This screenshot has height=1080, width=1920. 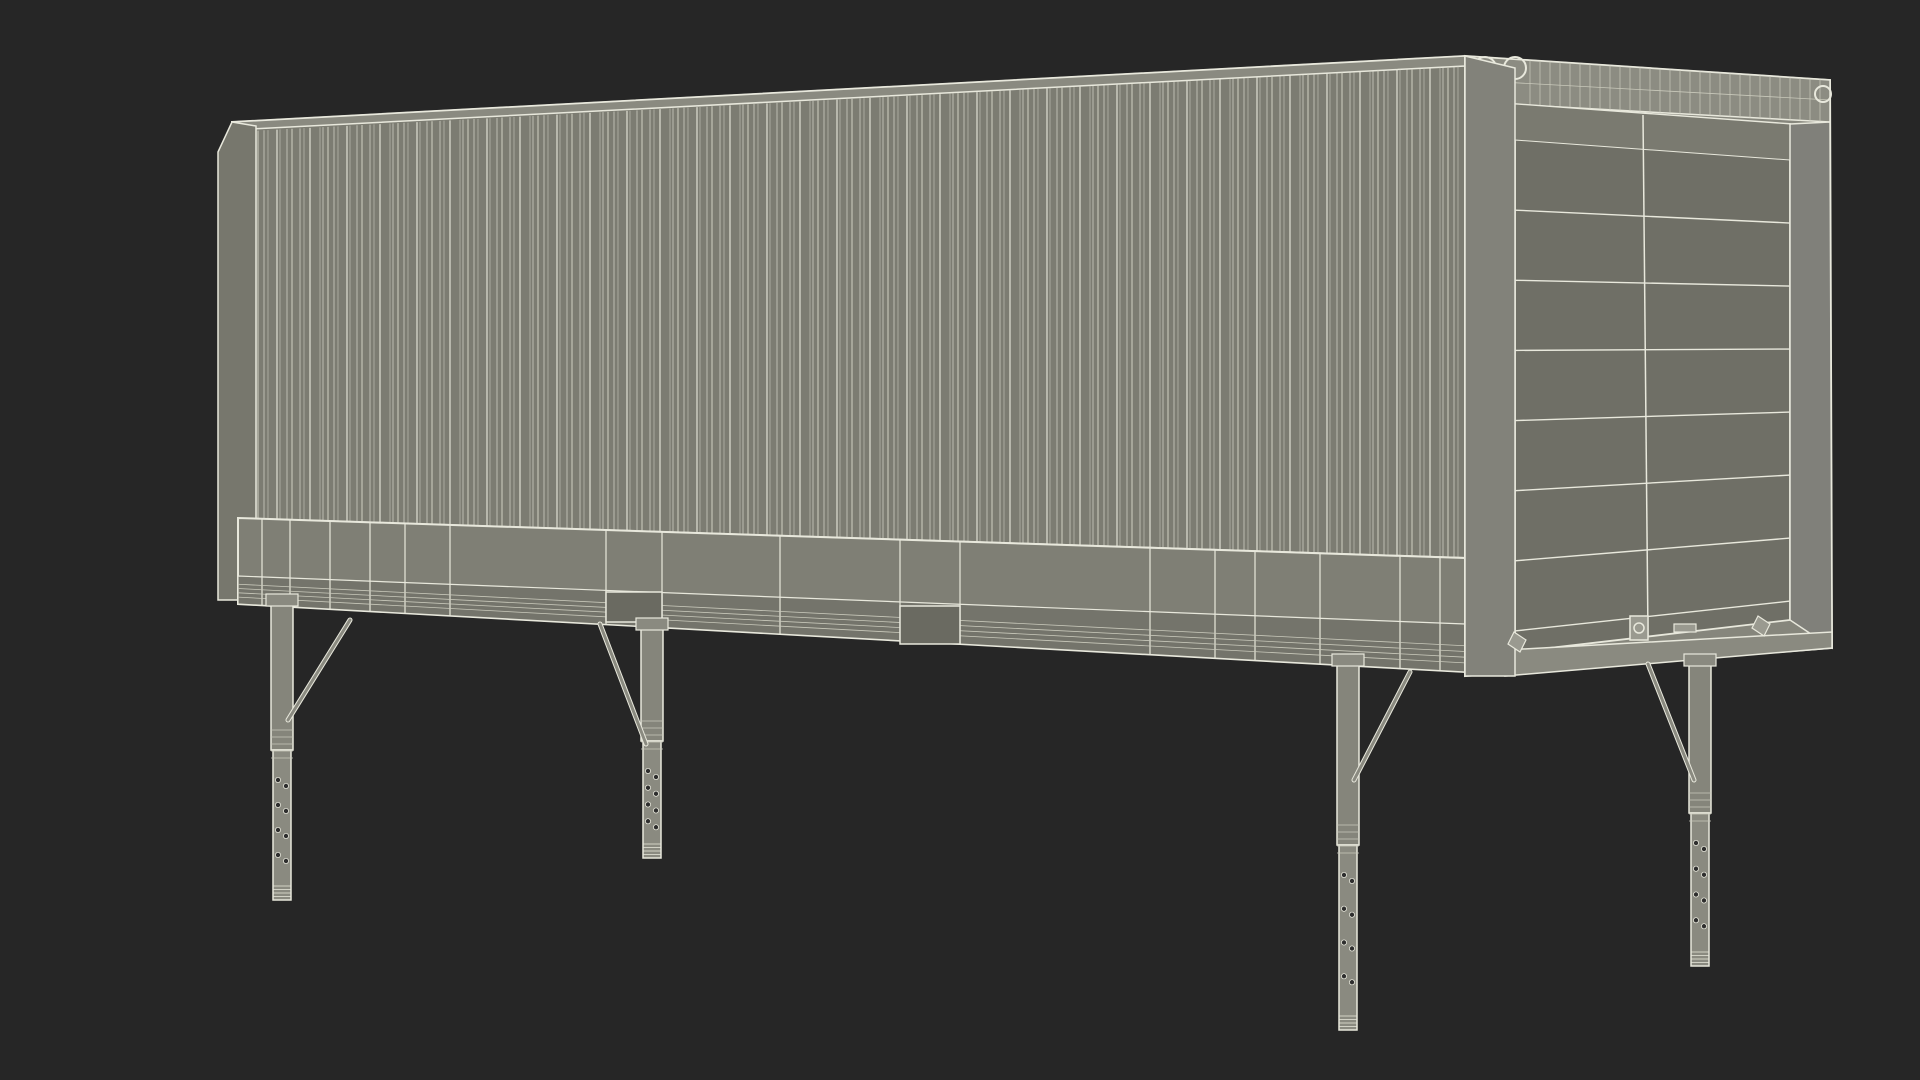 What do you see at coordinates (930, 625) in the screenshot?
I see `forklift-pocket-rear` at bounding box center [930, 625].